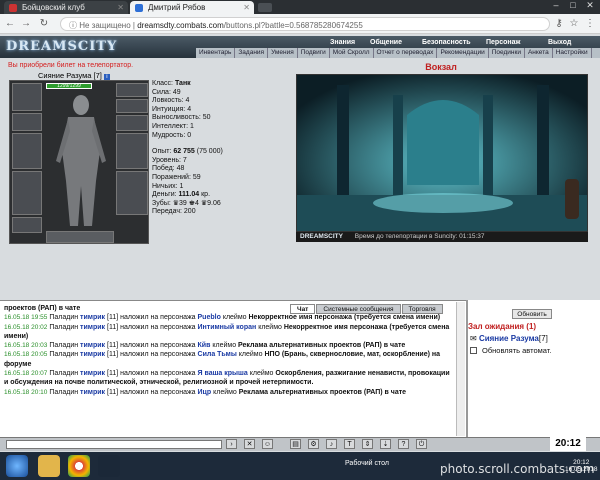 The image size is (600, 480). I want to click on subnav-transfers: Отчет о переводах, so click(406, 53).